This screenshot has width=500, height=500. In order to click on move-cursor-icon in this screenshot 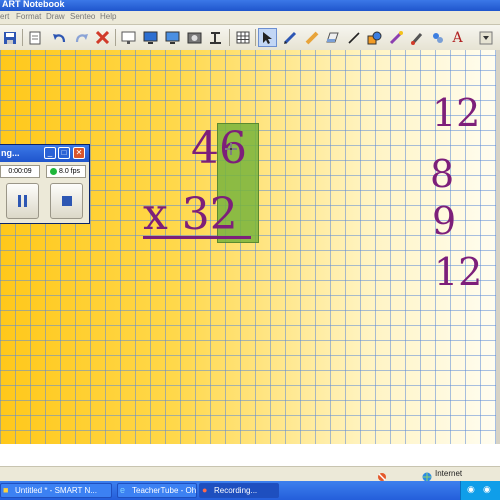, I will do `click(231, 151)`.